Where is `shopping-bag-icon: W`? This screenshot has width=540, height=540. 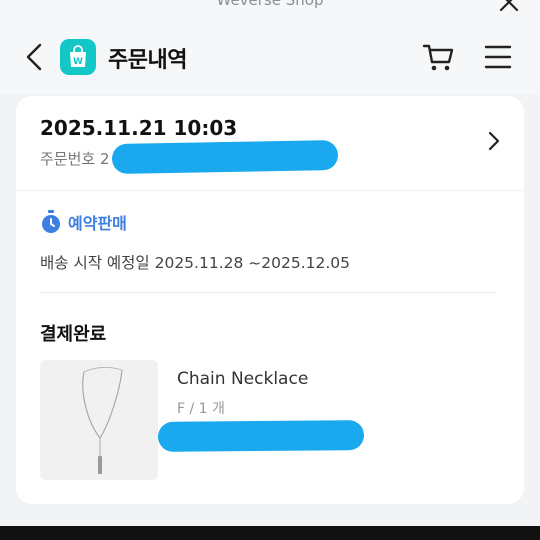 shopping-bag-icon: W is located at coordinates (78, 57).